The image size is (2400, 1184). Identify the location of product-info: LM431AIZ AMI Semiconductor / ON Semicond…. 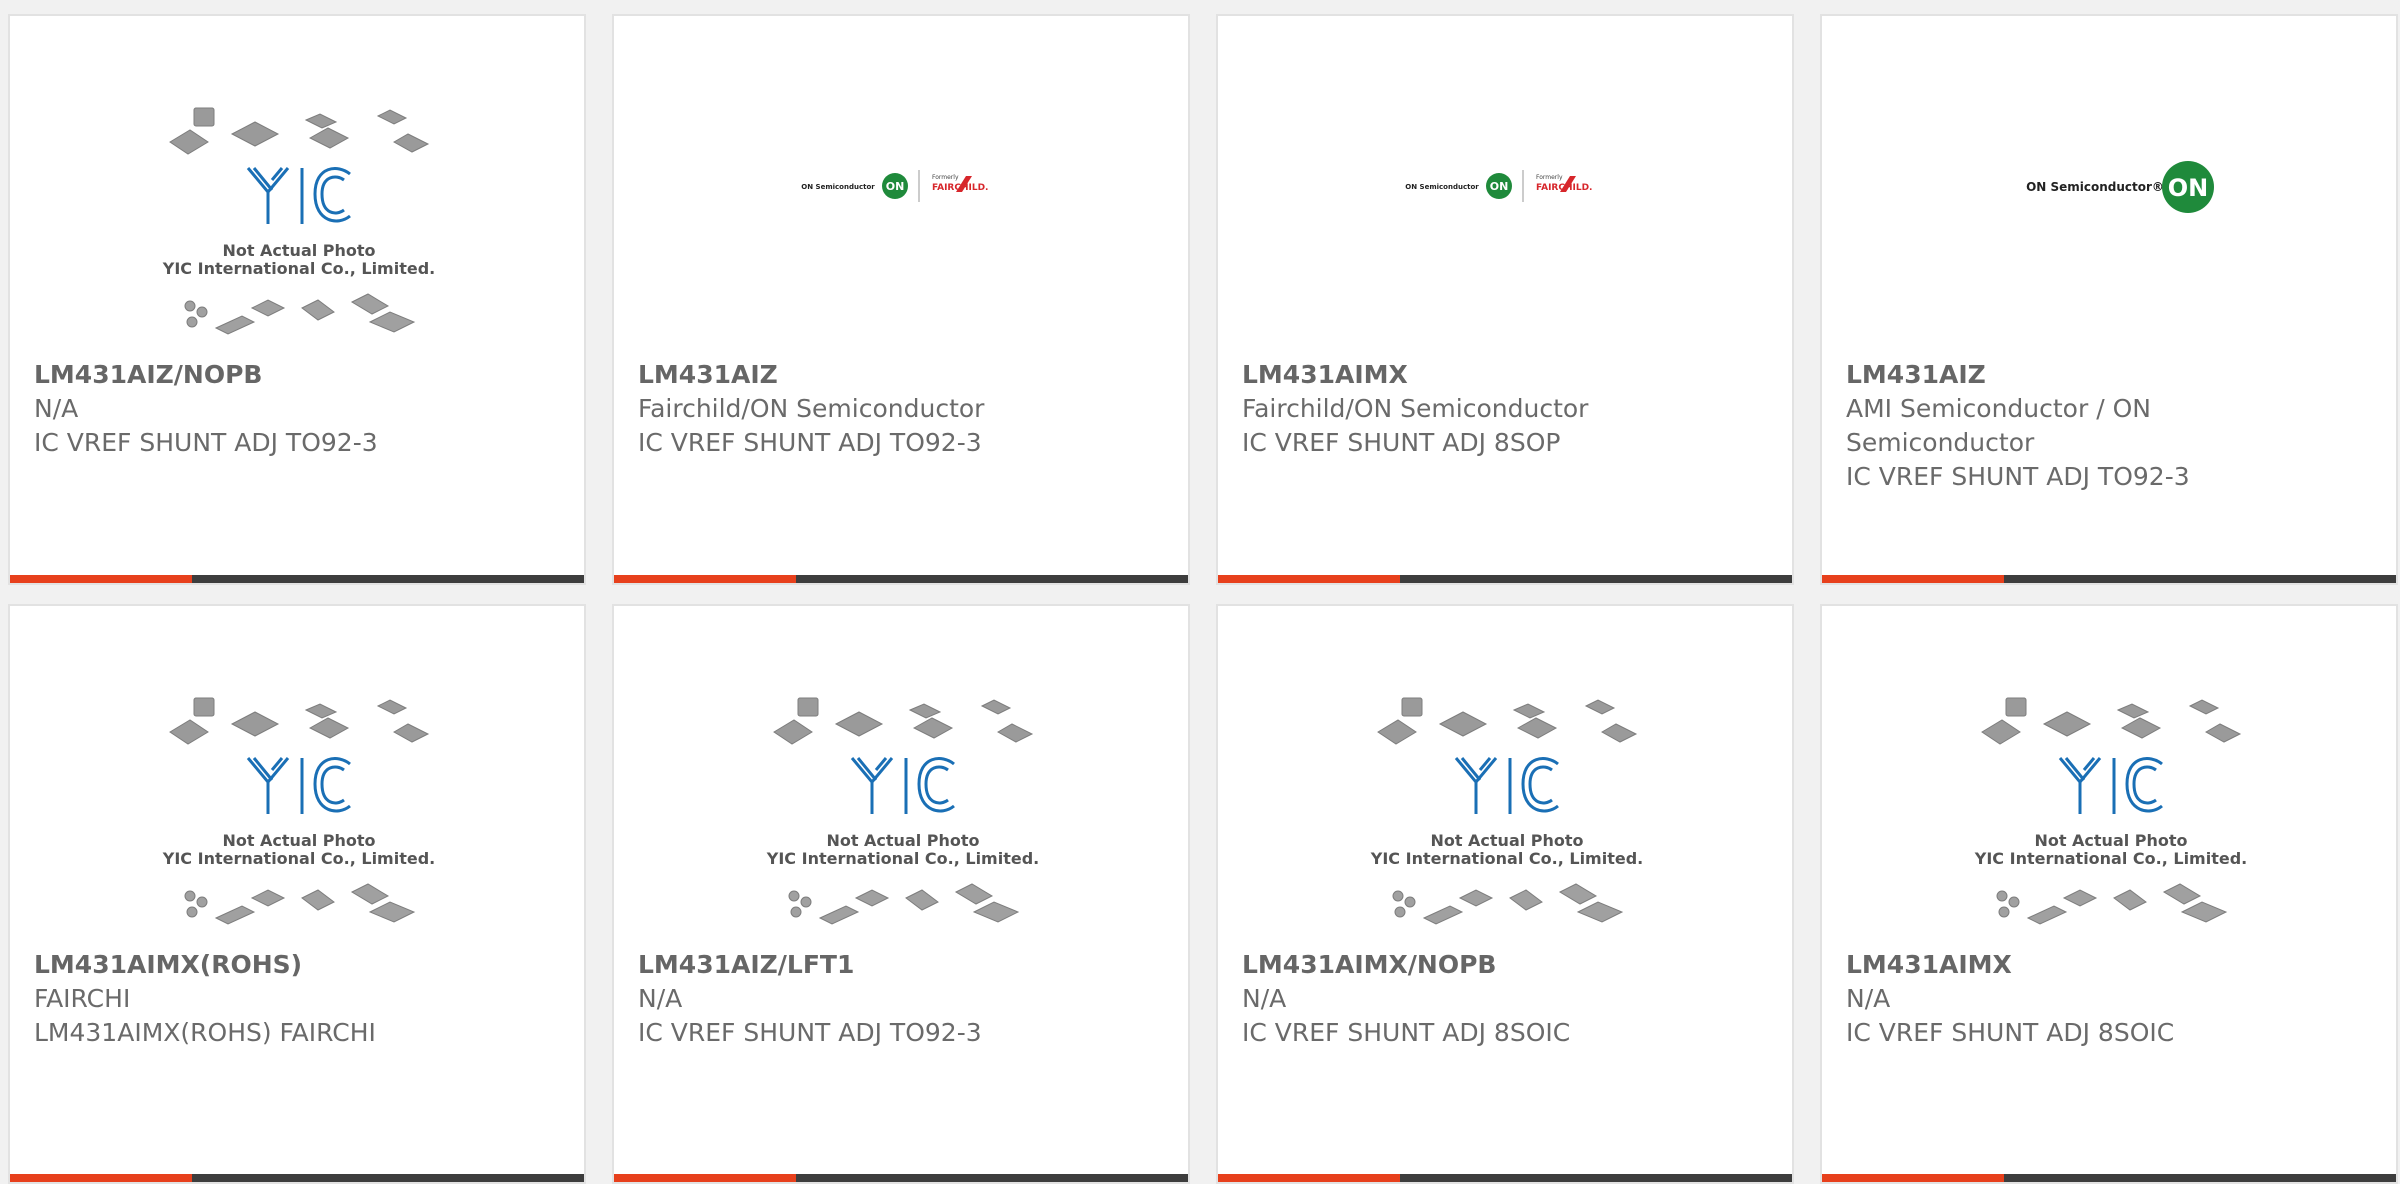
(2109, 426).